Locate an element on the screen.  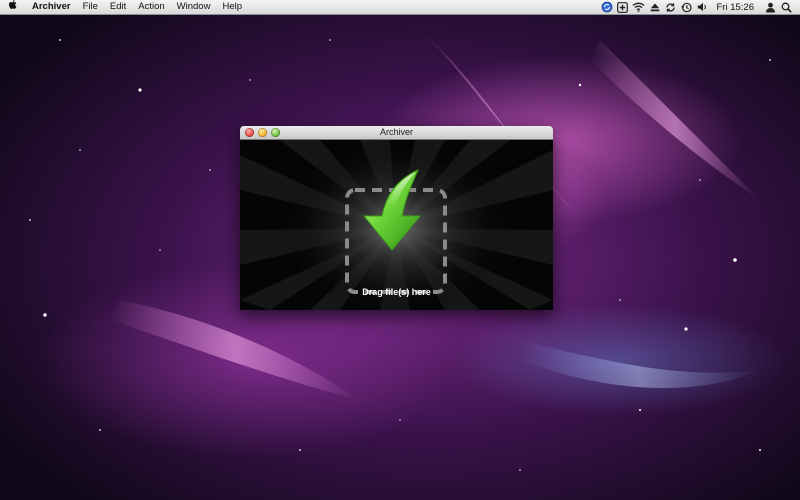
volume-icon is located at coordinates (703, 7).